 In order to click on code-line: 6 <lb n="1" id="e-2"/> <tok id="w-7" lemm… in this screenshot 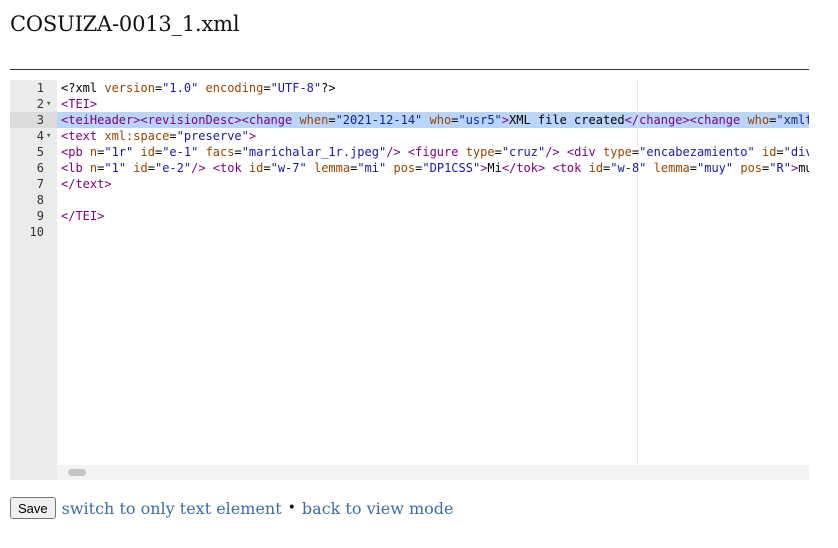, I will do `click(409, 168)`.